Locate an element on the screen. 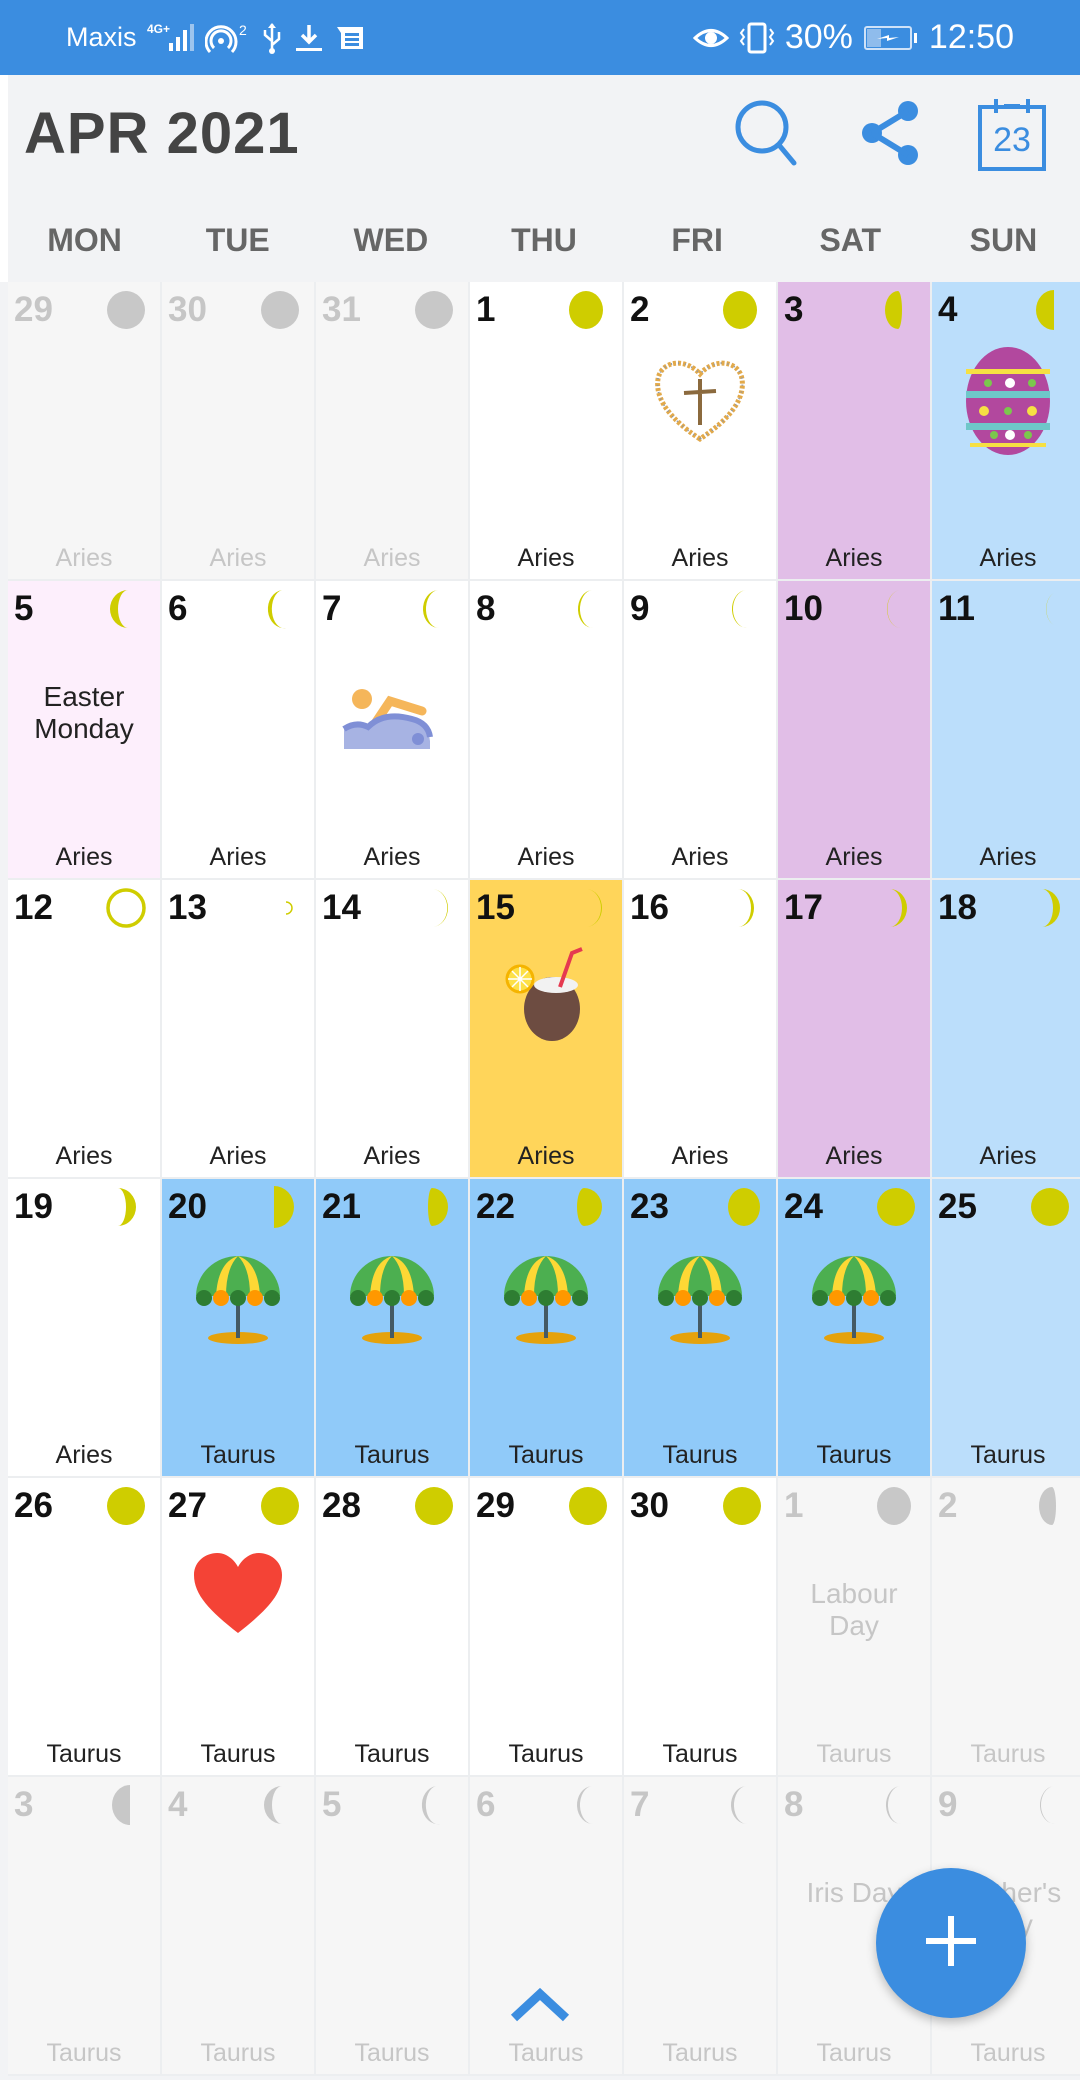 Image resolution: width=1080 pixels, height=2080 pixels. day-cell: 12 Aries is located at coordinates (84, 1028).